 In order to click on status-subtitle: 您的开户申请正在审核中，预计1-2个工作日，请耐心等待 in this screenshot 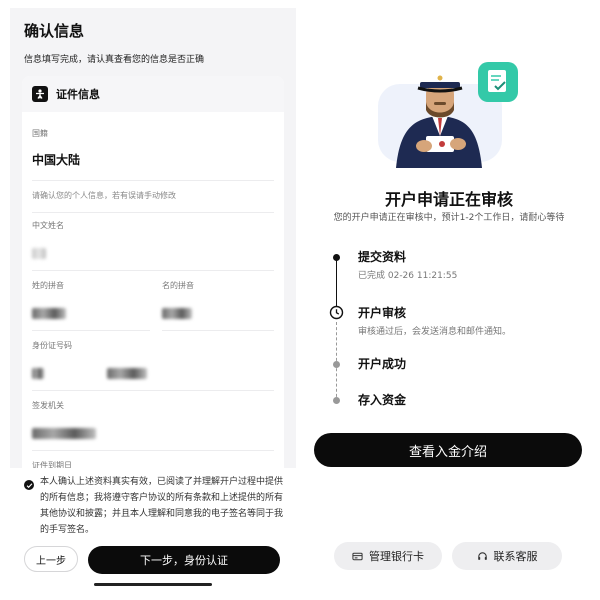, I will do `click(449, 218)`.